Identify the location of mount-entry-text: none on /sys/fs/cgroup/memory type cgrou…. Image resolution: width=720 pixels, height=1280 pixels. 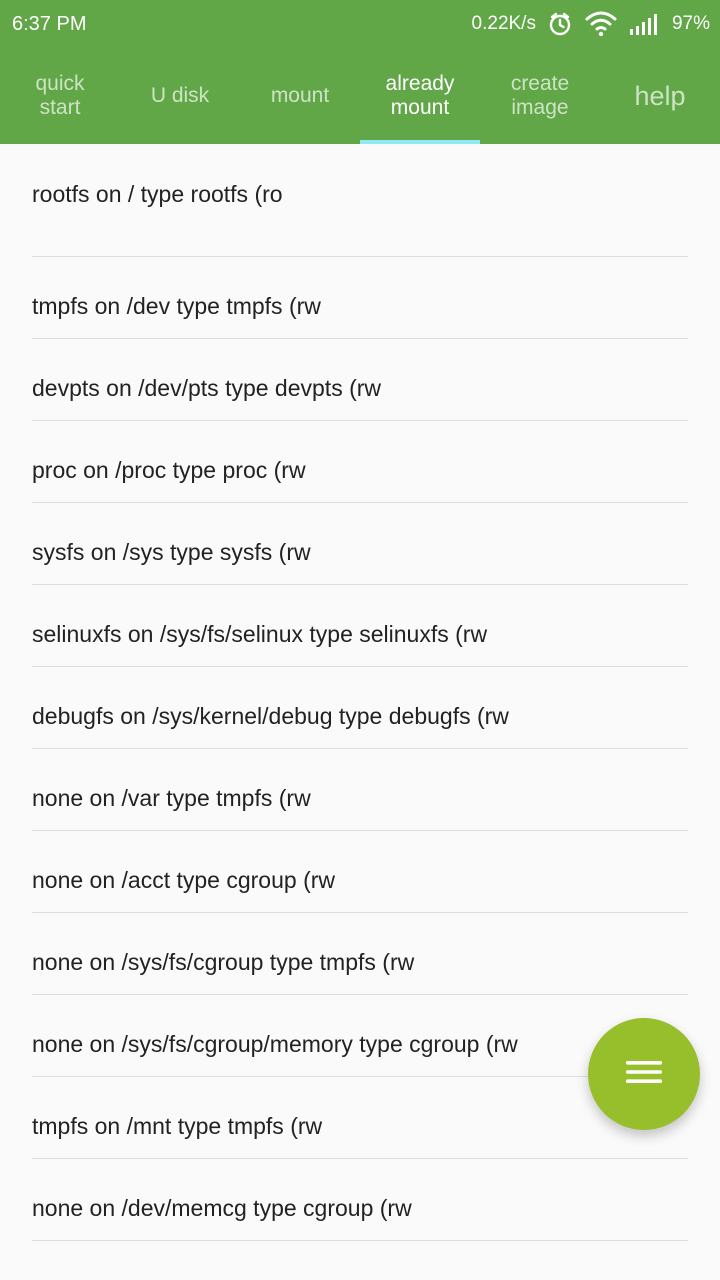
(275, 1044).